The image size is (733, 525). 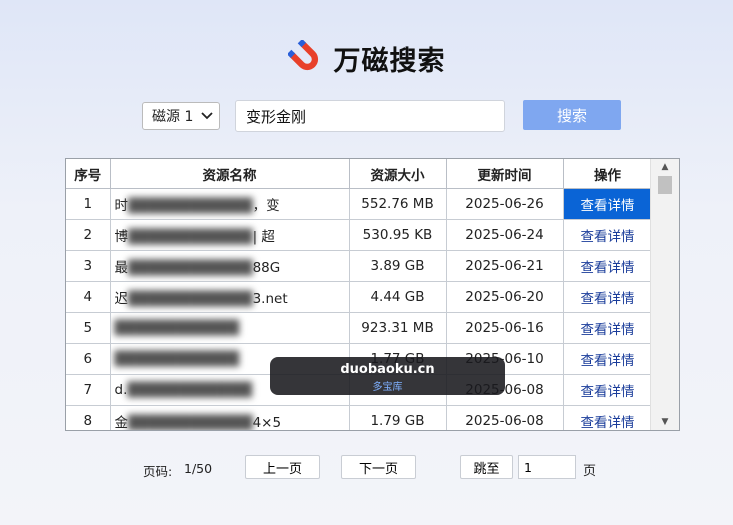 What do you see at coordinates (664, 294) in the screenshot?
I see `table-scrollbar: ▲ ▼` at bounding box center [664, 294].